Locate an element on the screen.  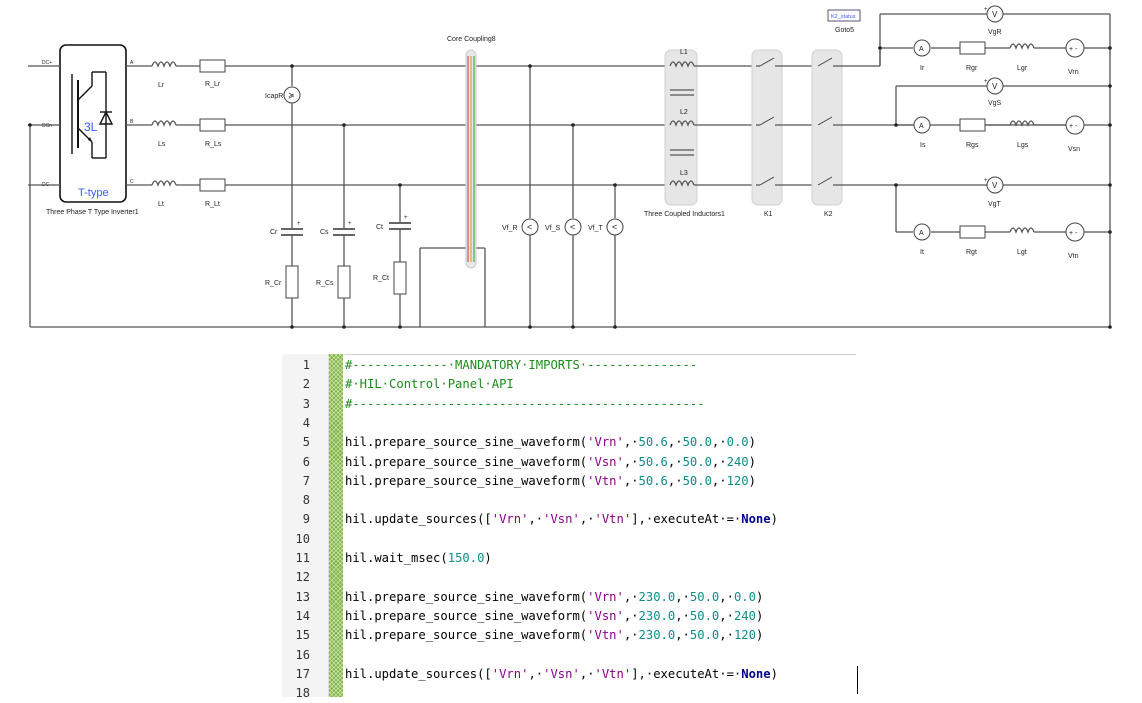
label-vtn: Vtn is located at coordinates (1073, 256).